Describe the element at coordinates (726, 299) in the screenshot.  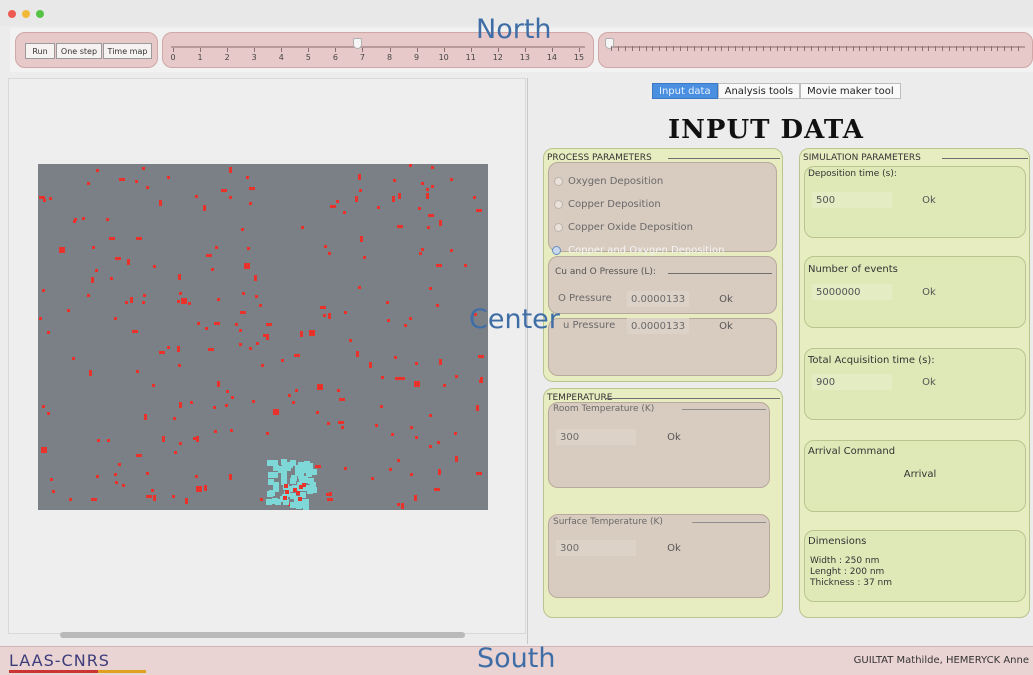
I see `o-pressure-ok-button: Ok` at that location.